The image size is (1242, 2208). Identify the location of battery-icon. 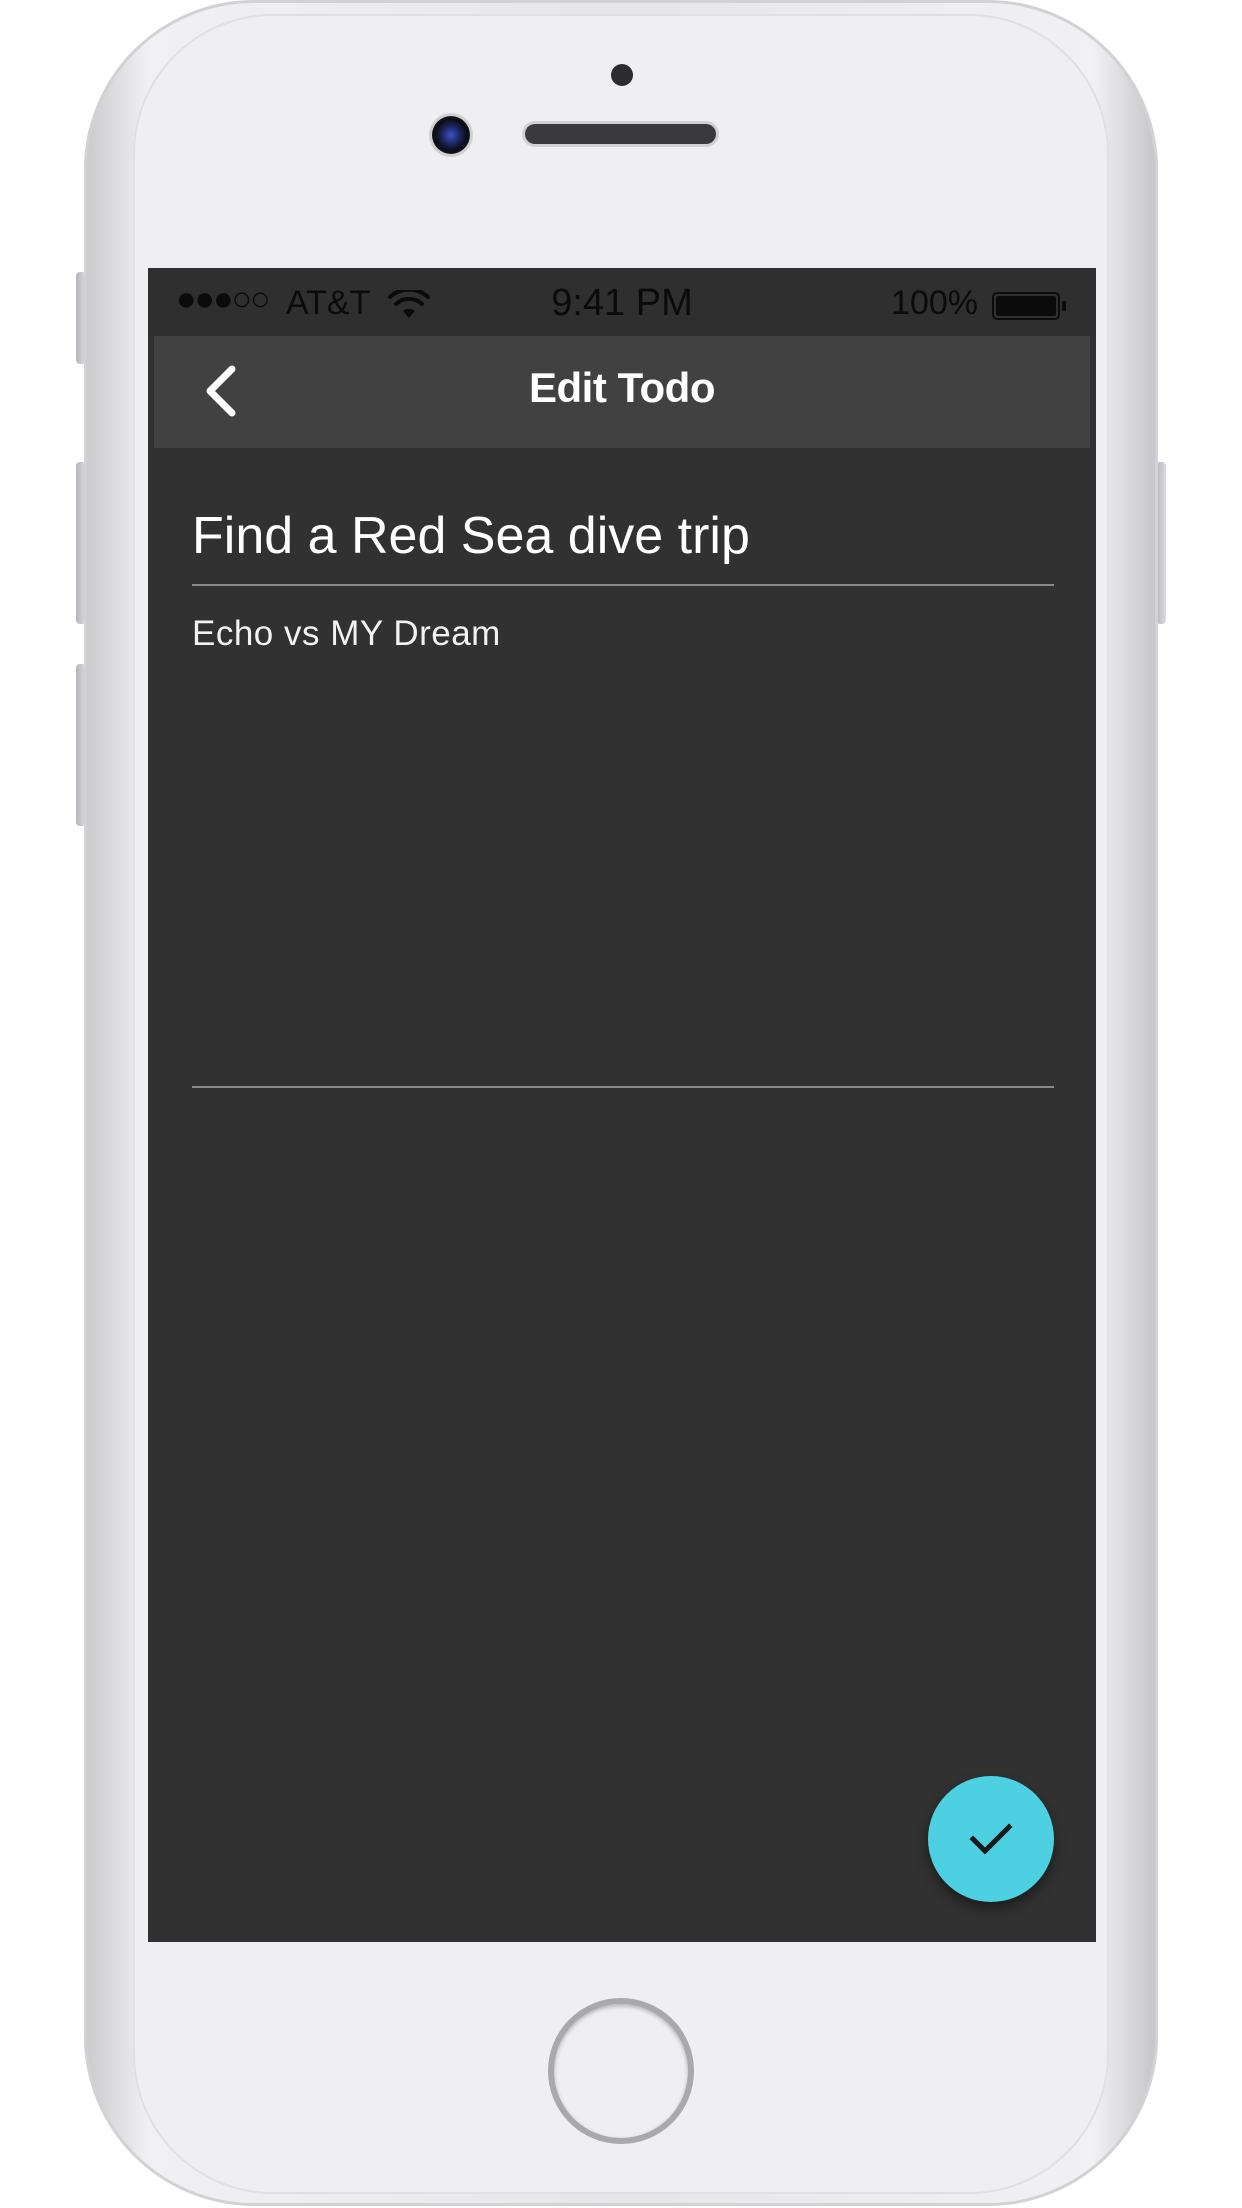
(1029, 306).